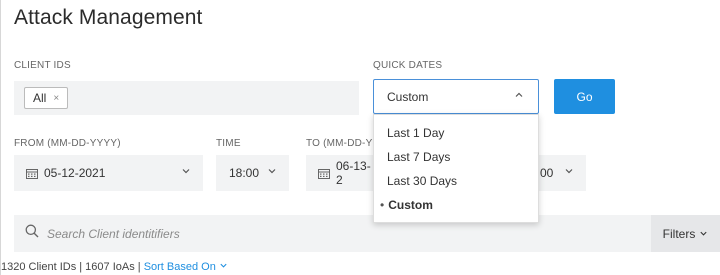  I want to click on search-icon, so click(32, 233).